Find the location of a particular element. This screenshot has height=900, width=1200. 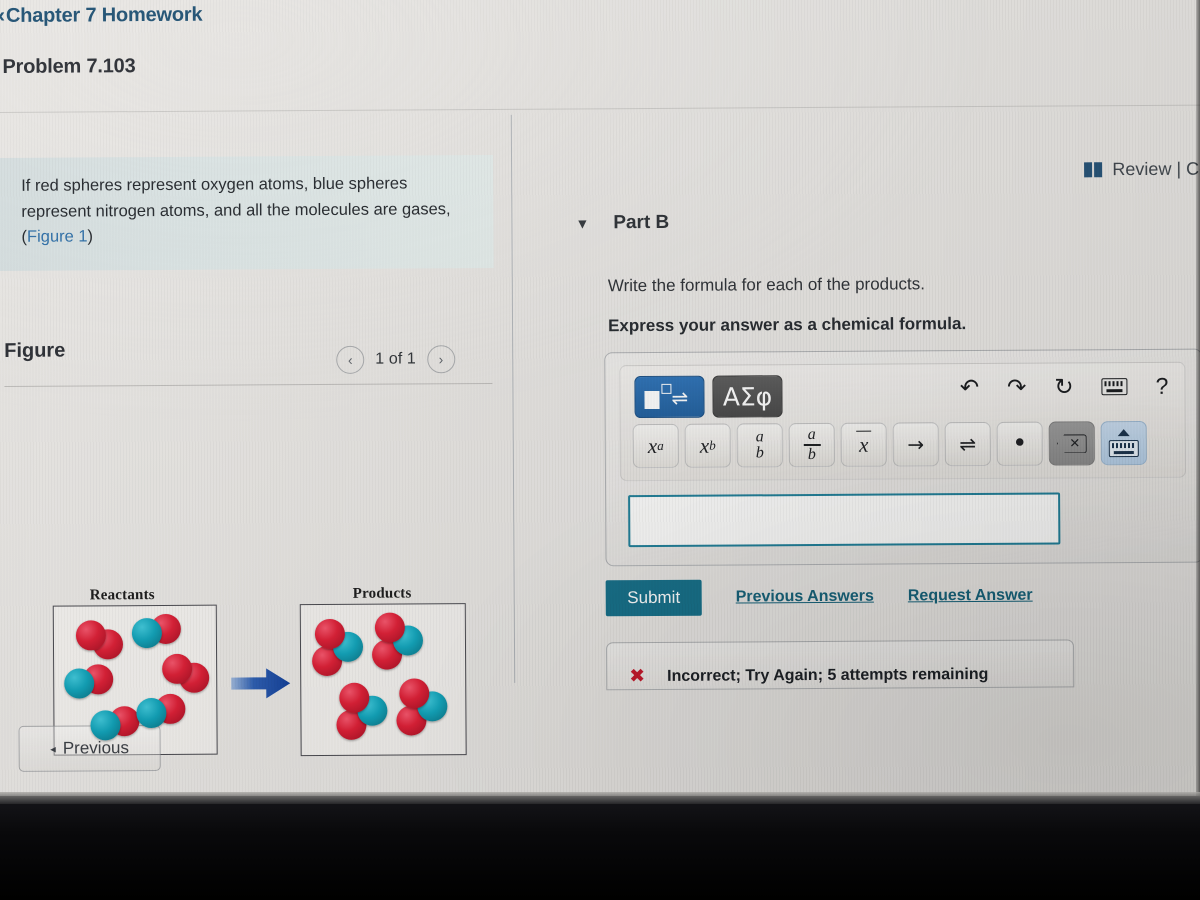

stacked-ab-key: ab is located at coordinates (759, 445).